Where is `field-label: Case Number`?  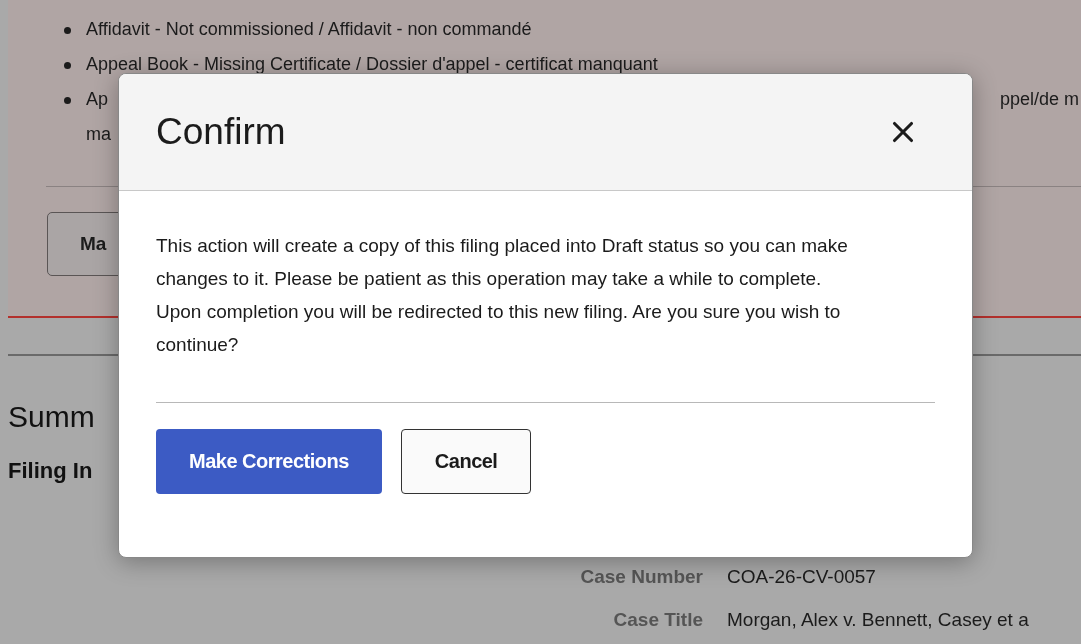
field-label: Case Number is located at coordinates (641, 577).